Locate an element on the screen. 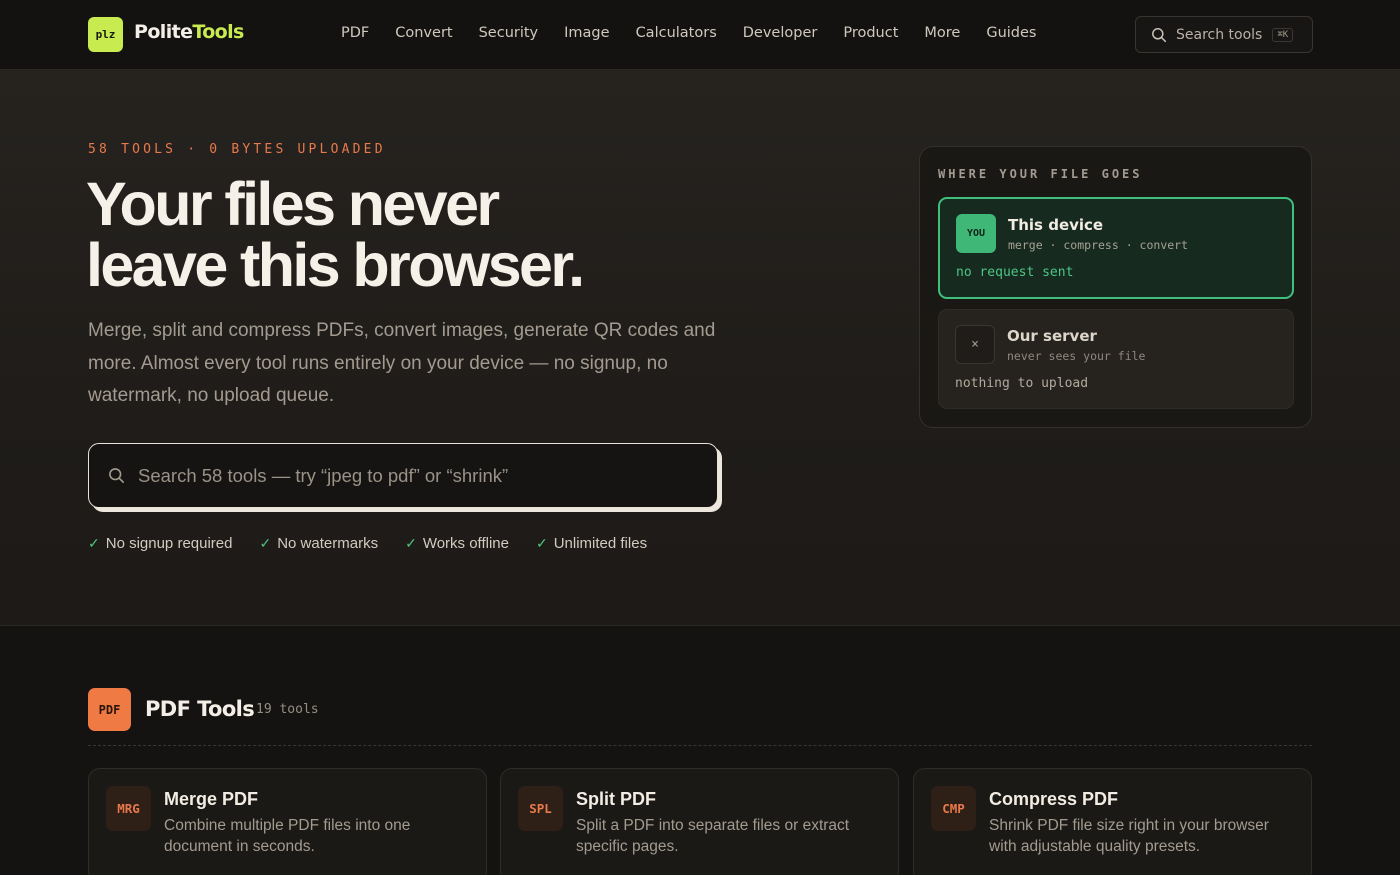 This screenshot has height=875, width=1400. feature-item: ✓ Unlimited files is located at coordinates (591, 543).